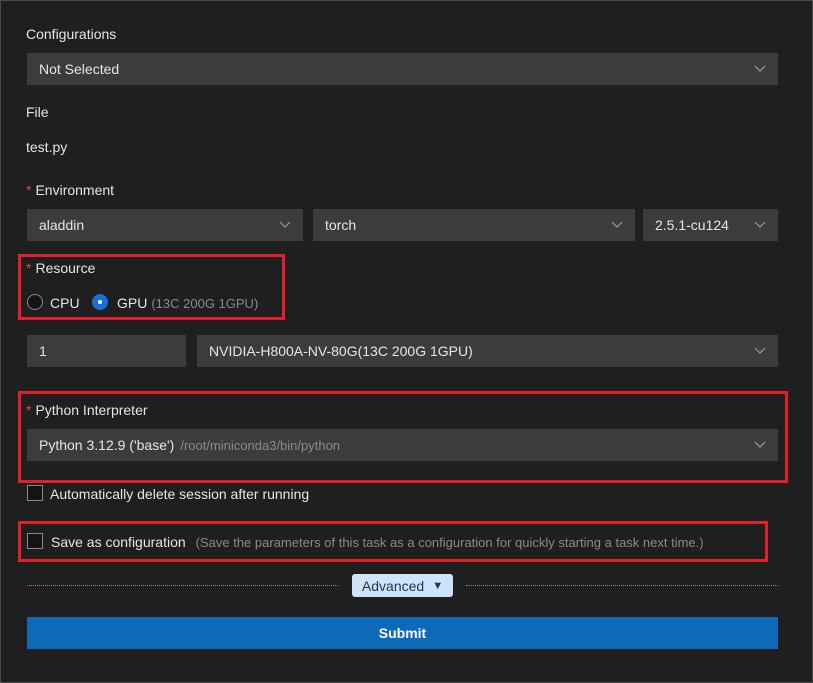 This screenshot has width=813, height=683. What do you see at coordinates (29, 190) in the screenshot?
I see `required-mark: *` at bounding box center [29, 190].